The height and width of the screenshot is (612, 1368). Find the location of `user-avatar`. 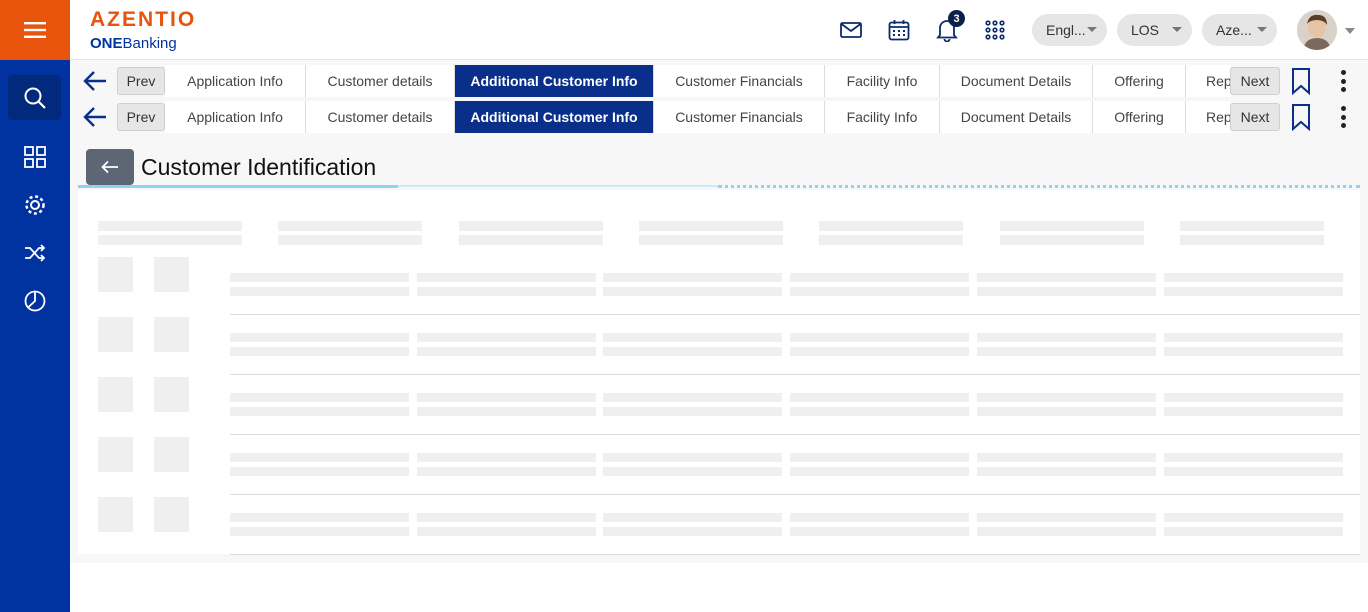

user-avatar is located at coordinates (1317, 30).